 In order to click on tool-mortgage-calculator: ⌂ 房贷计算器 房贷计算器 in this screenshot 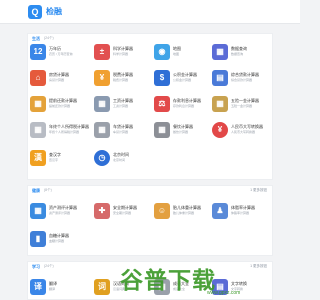, I will do `click(58, 79)`.